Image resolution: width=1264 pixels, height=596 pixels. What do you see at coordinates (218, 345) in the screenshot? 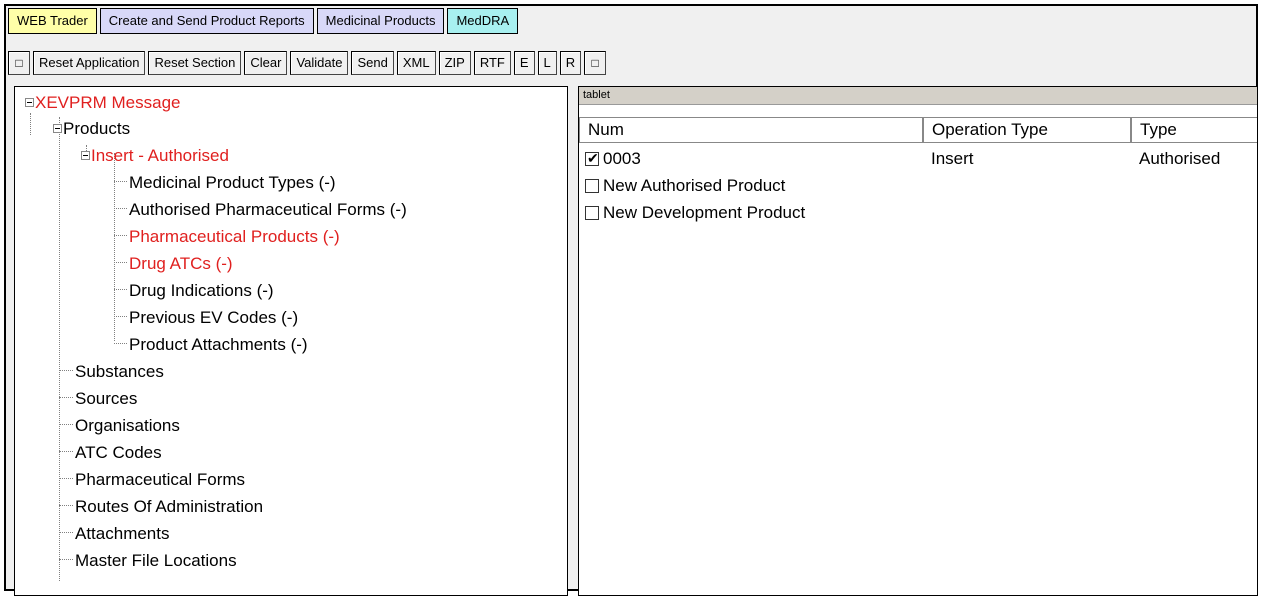
I see `tree-node-product-attachments: Product Attachments (-)` at bounding box center [218, 345].